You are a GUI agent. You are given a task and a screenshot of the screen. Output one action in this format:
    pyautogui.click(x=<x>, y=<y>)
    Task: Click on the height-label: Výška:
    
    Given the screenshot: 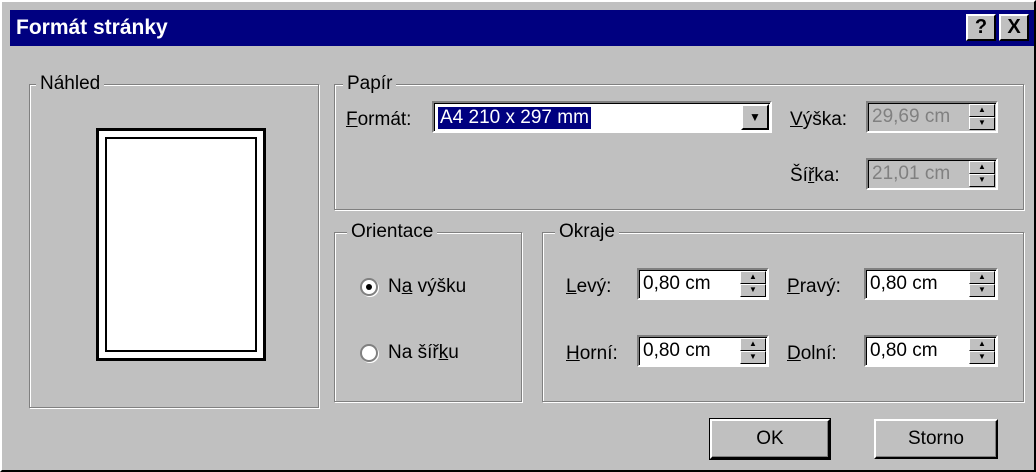 What is the action you would take?
    pyautogui.click(x=819, y=119)
    